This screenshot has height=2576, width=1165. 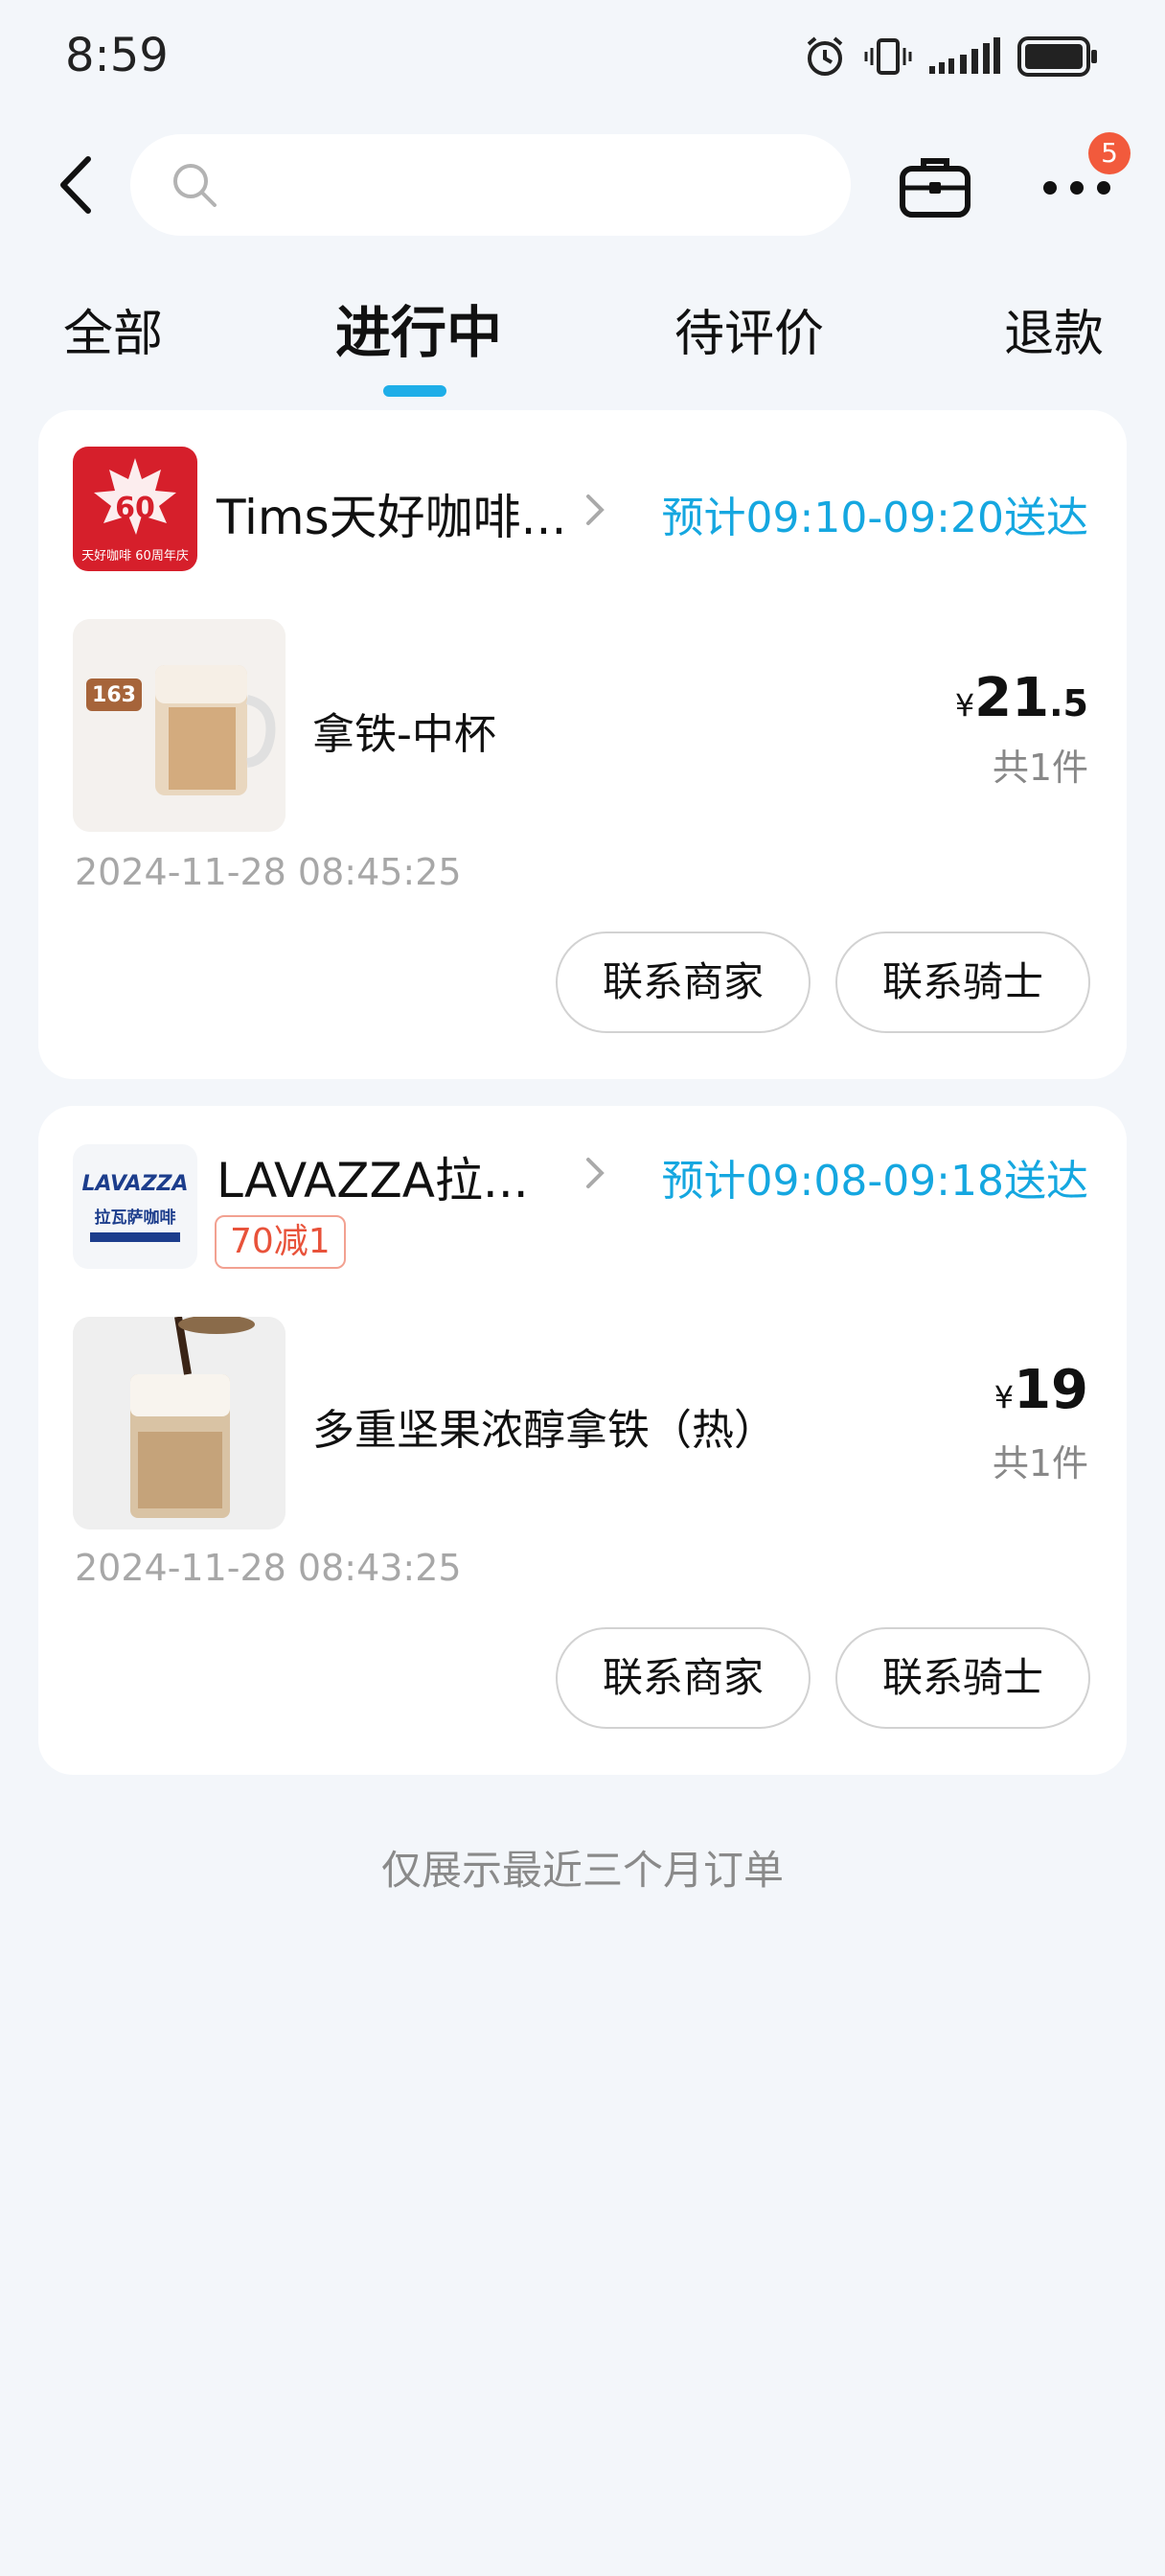 I want to click on battery-icon, so click(x=1057, y=56).